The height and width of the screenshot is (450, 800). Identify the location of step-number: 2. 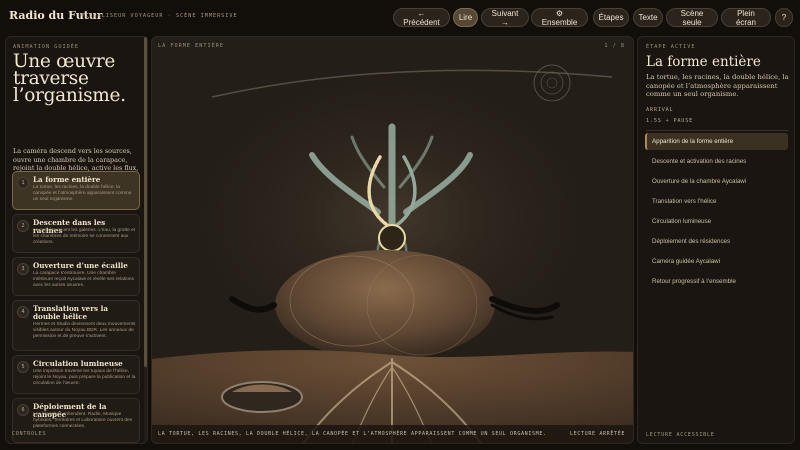
(23, 226).